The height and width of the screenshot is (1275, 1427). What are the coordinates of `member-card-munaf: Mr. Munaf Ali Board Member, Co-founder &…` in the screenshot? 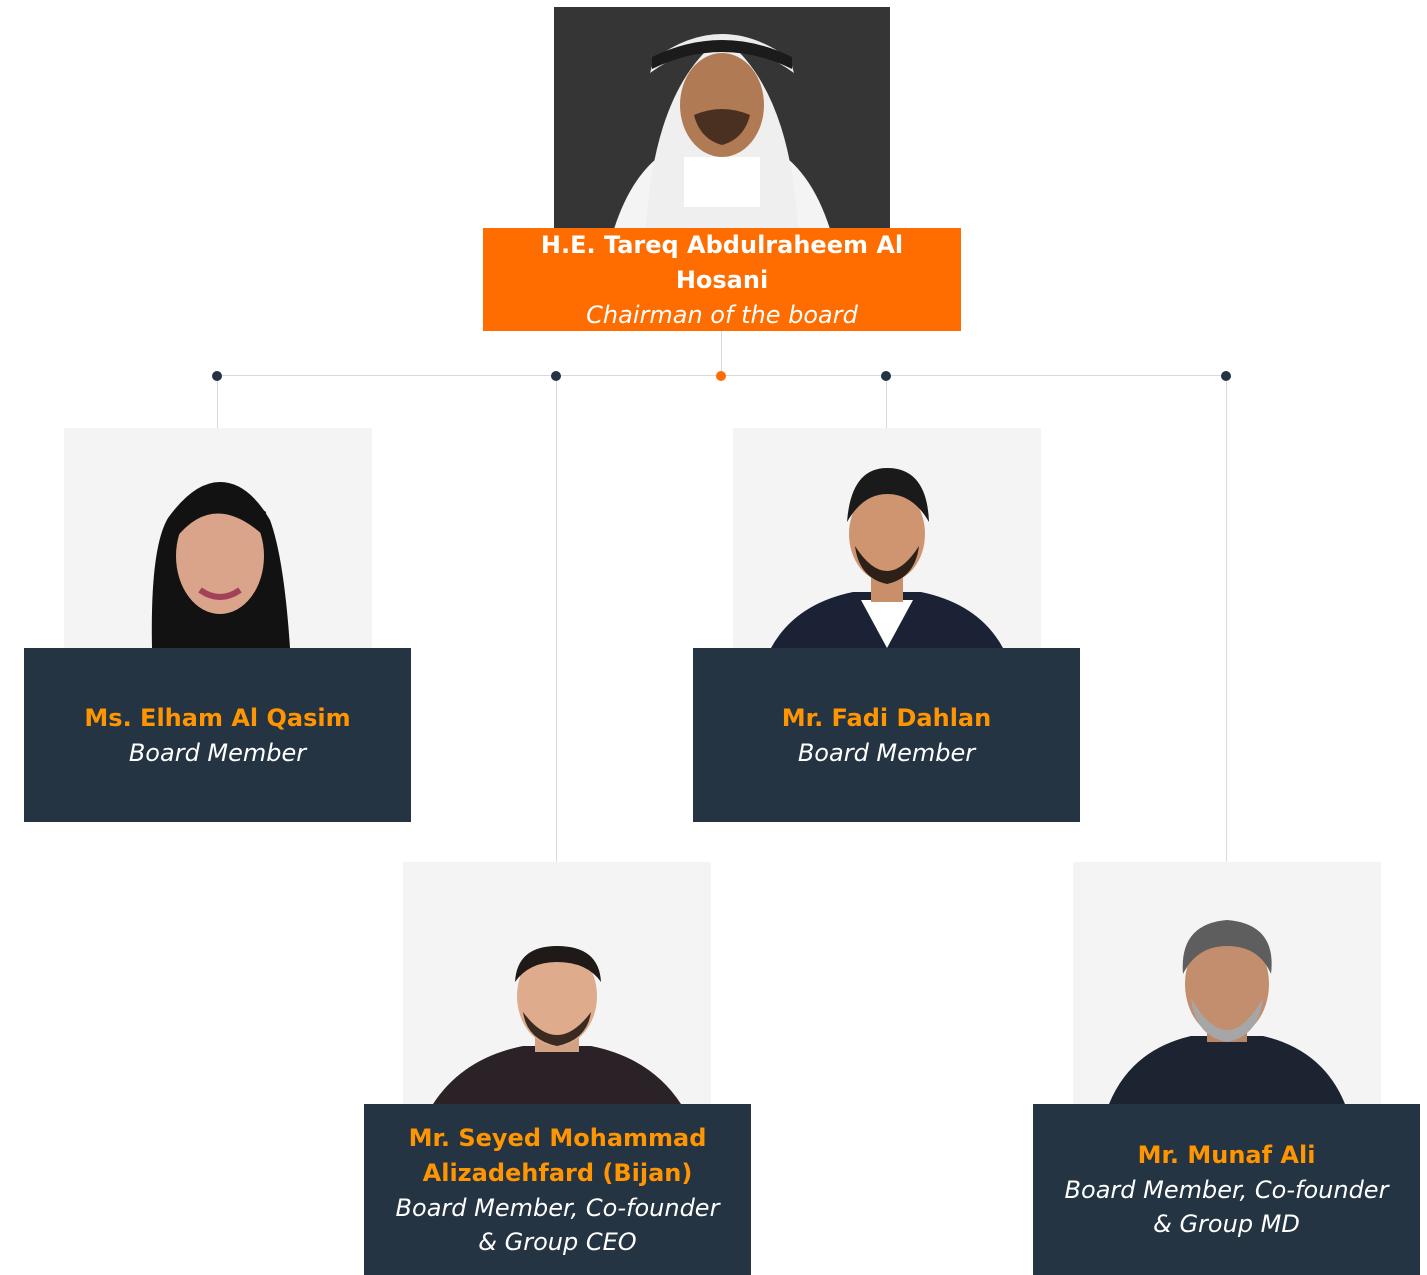 It's located at (1226, 1189).